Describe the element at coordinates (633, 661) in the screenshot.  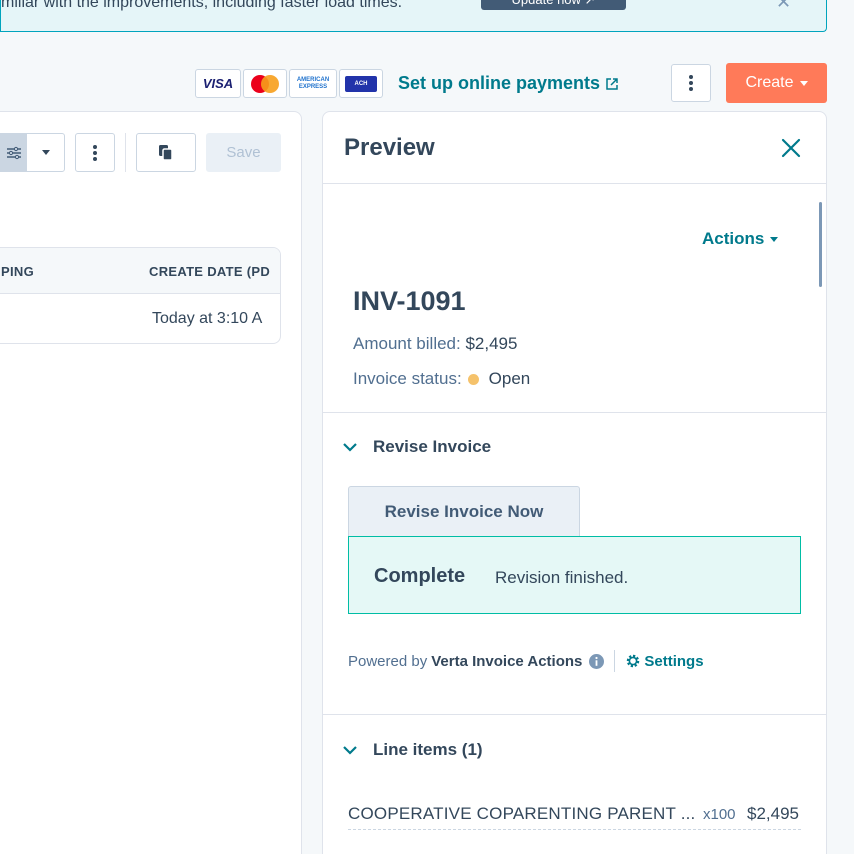
I see `gear-icon` at that location.